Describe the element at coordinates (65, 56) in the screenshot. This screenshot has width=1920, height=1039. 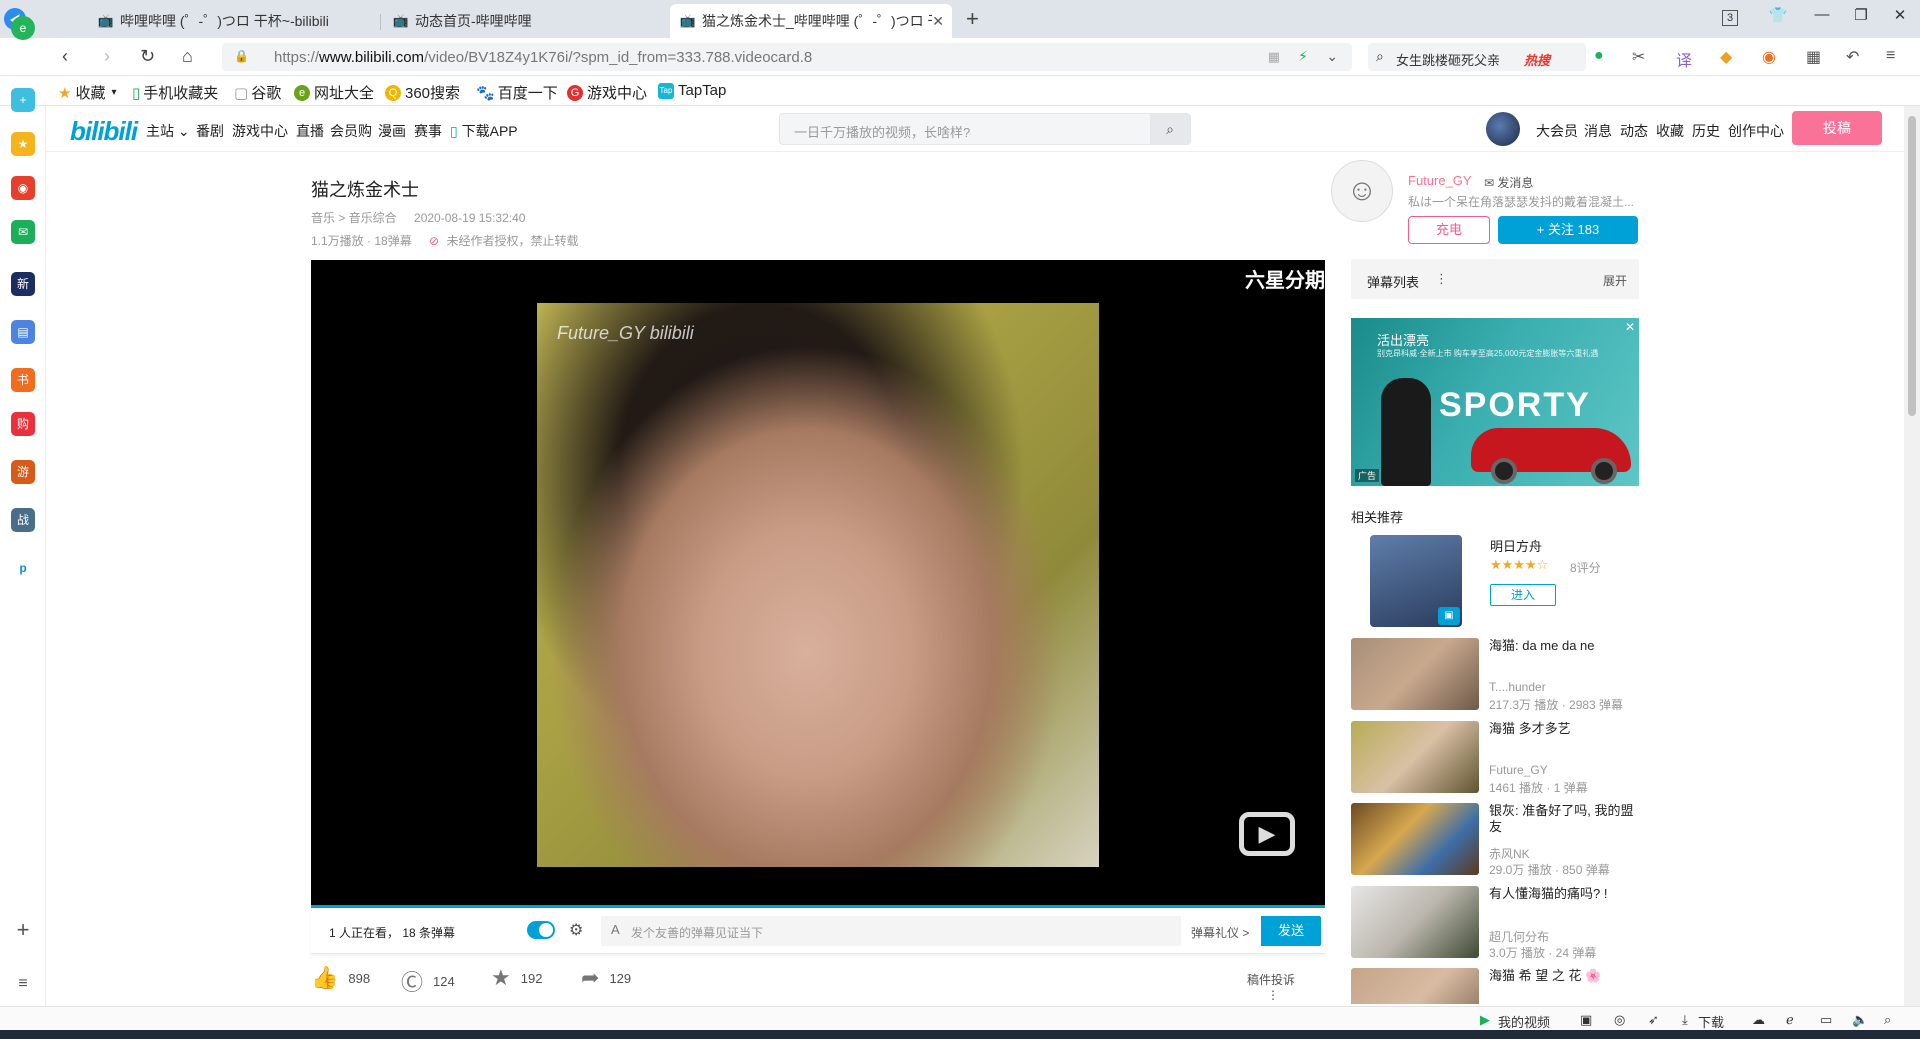
I see `back-button: ‹` at that location.